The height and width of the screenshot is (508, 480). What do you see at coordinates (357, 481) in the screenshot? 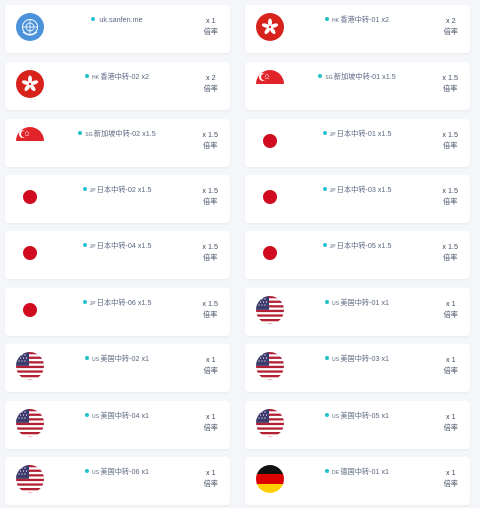
I see `node-card: DE德国中转-01 x1 x 1 倍率` at bounding box center [357, 481].